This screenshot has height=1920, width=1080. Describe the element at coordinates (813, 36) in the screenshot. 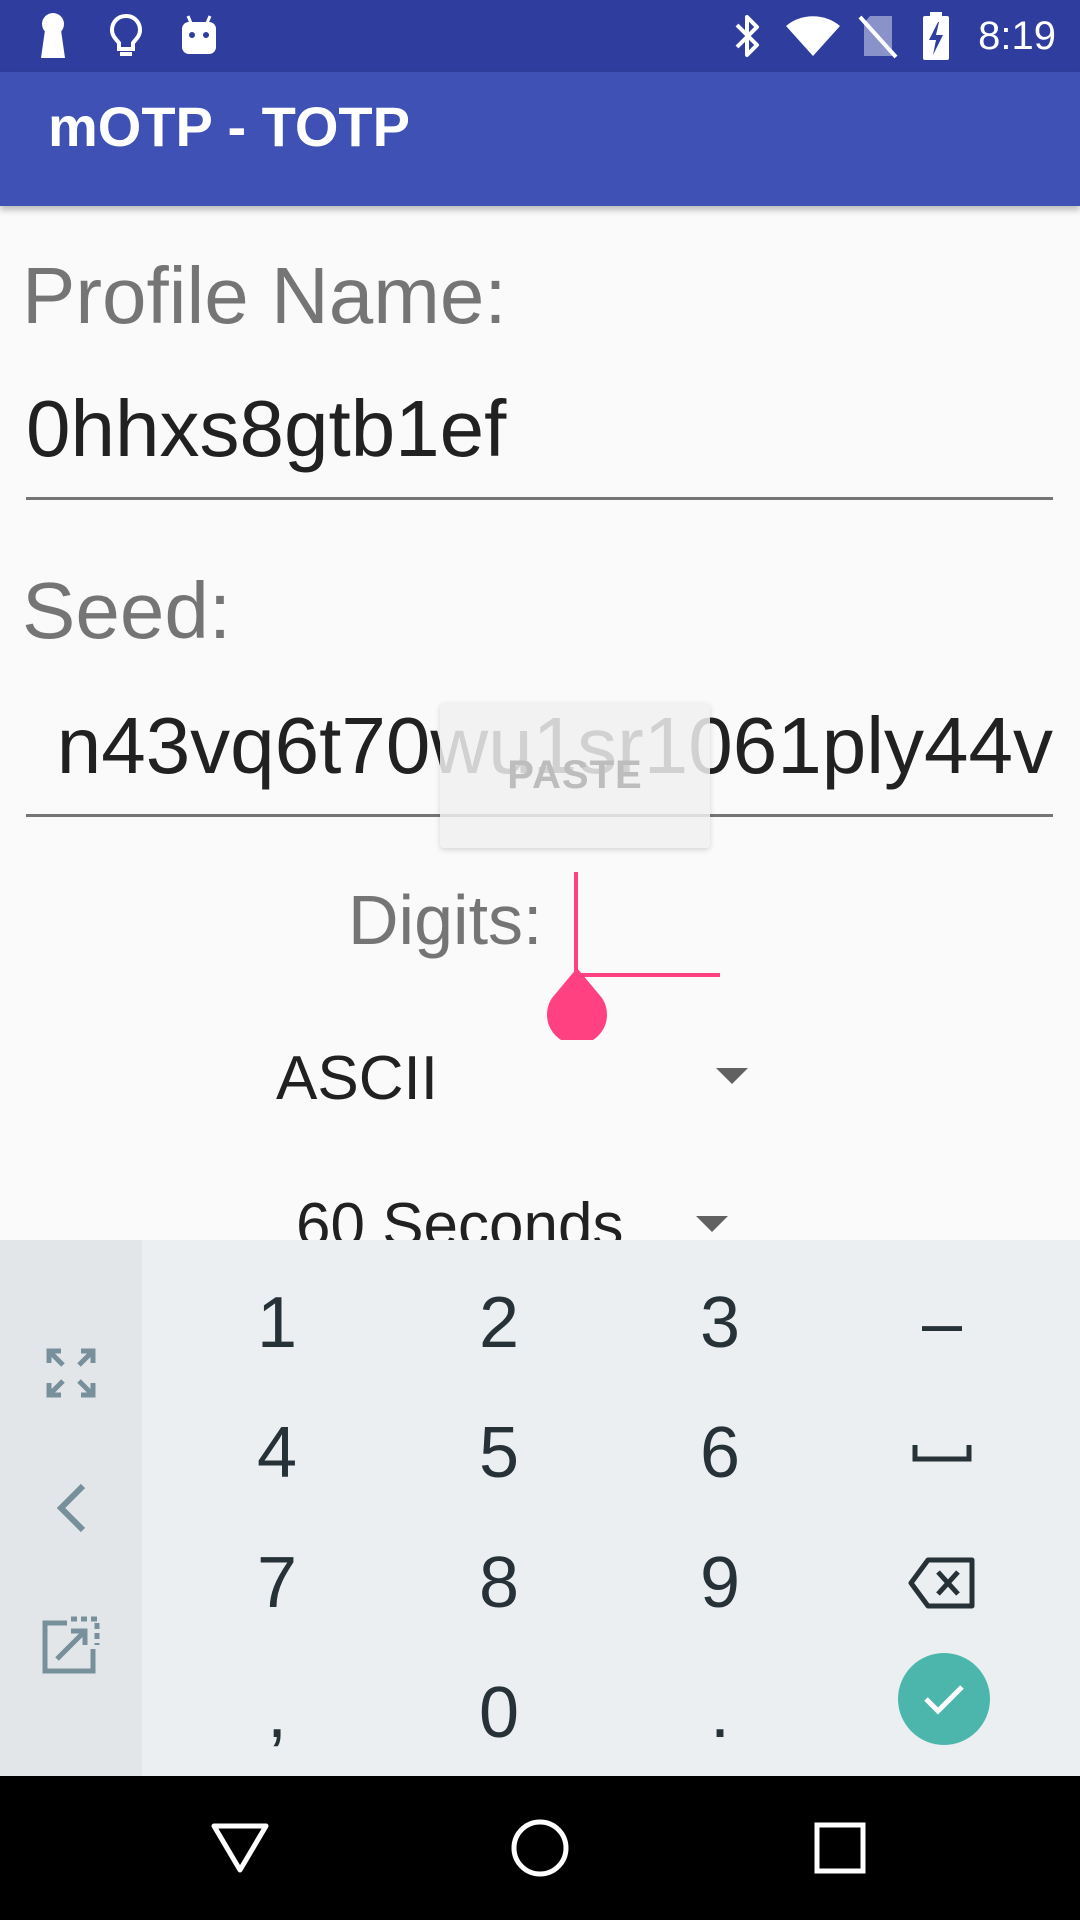

I see `wifi-icon` at that location.